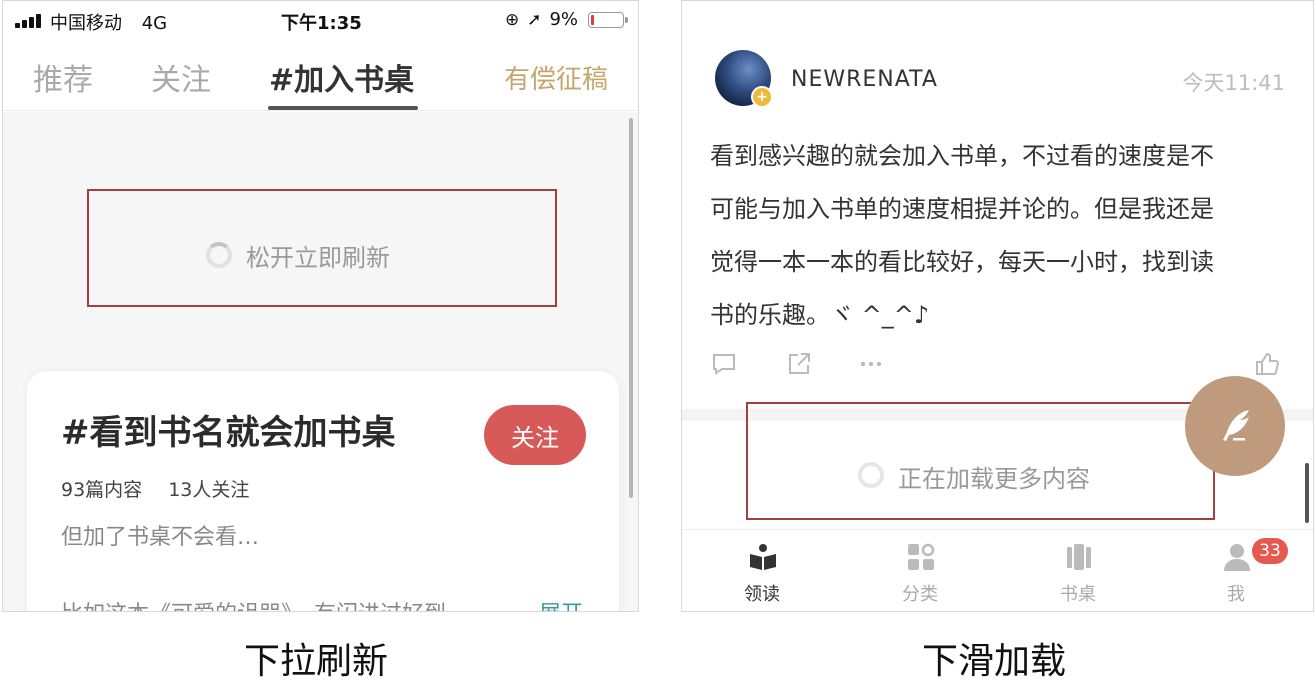 The width and height of the screenshot is (1316, 697). What do you see at coordinates (102, 490) in the screenshot?
I see `posts-count: 93篇内容` at bounding box center [102, 490].